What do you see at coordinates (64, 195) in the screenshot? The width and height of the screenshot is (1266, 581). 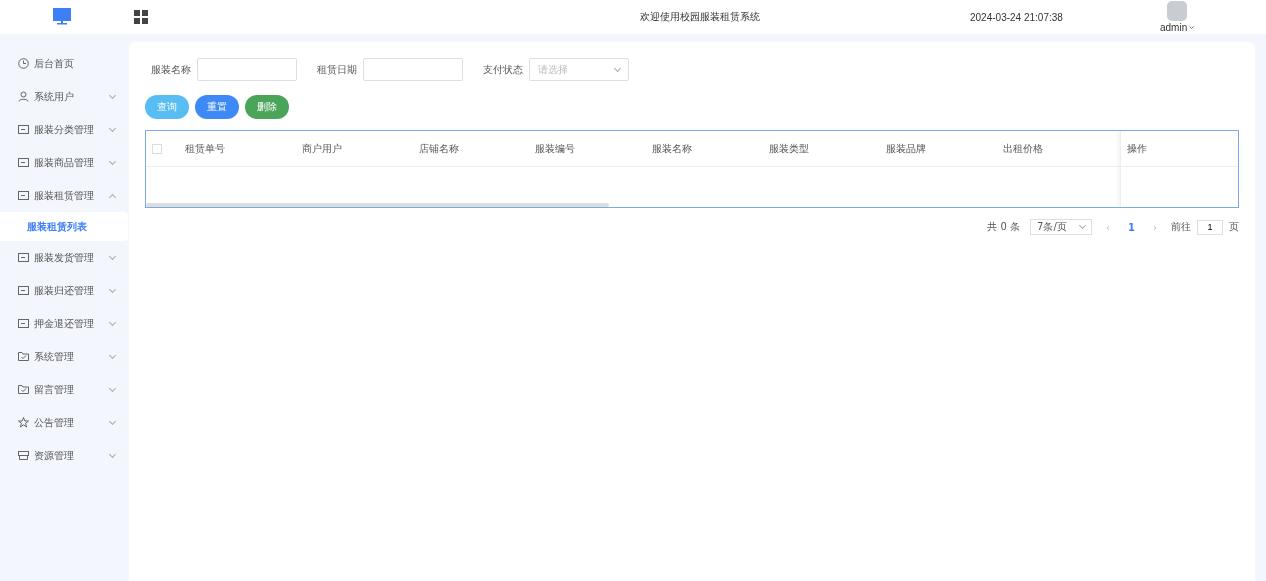 I see `menu-item: 服装租赁管理` at bounding box center [64, 195].